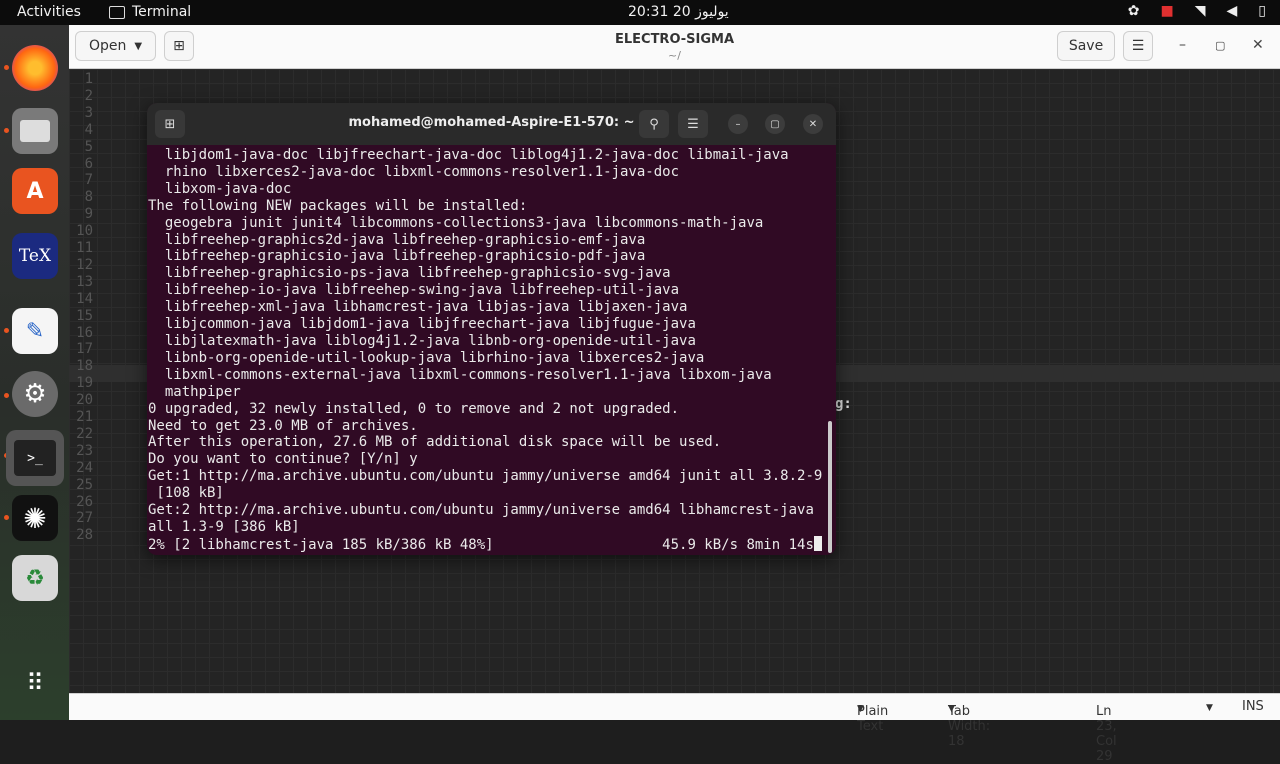 Image resolution: width=1280 pixels, height=764 pixels. Describe the element at coordinates (35, 518) in the screenshot. I see `chatgpt-icon: ✺` at that location.